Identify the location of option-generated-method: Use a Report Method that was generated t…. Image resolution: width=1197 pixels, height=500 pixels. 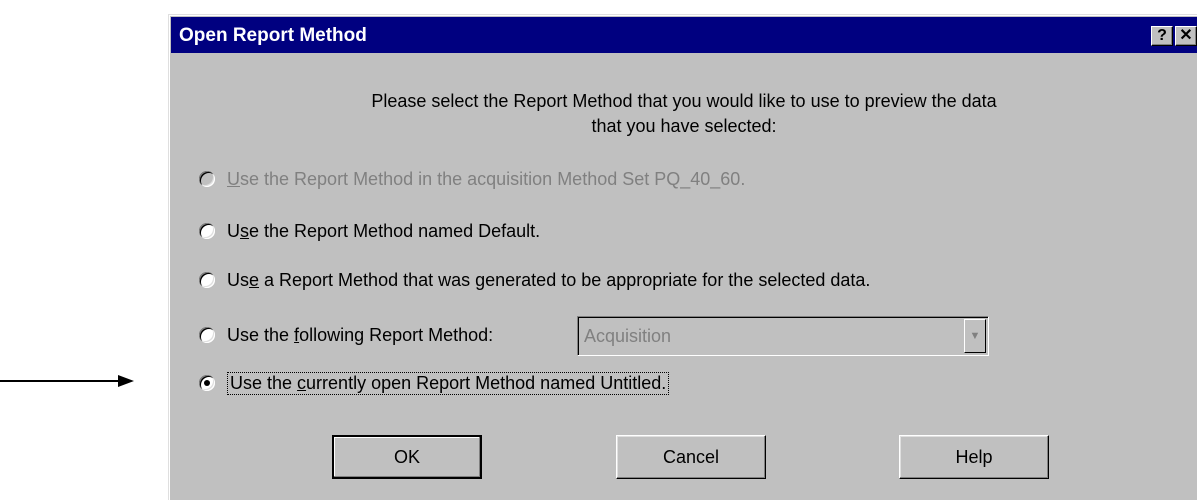
(534, 280).